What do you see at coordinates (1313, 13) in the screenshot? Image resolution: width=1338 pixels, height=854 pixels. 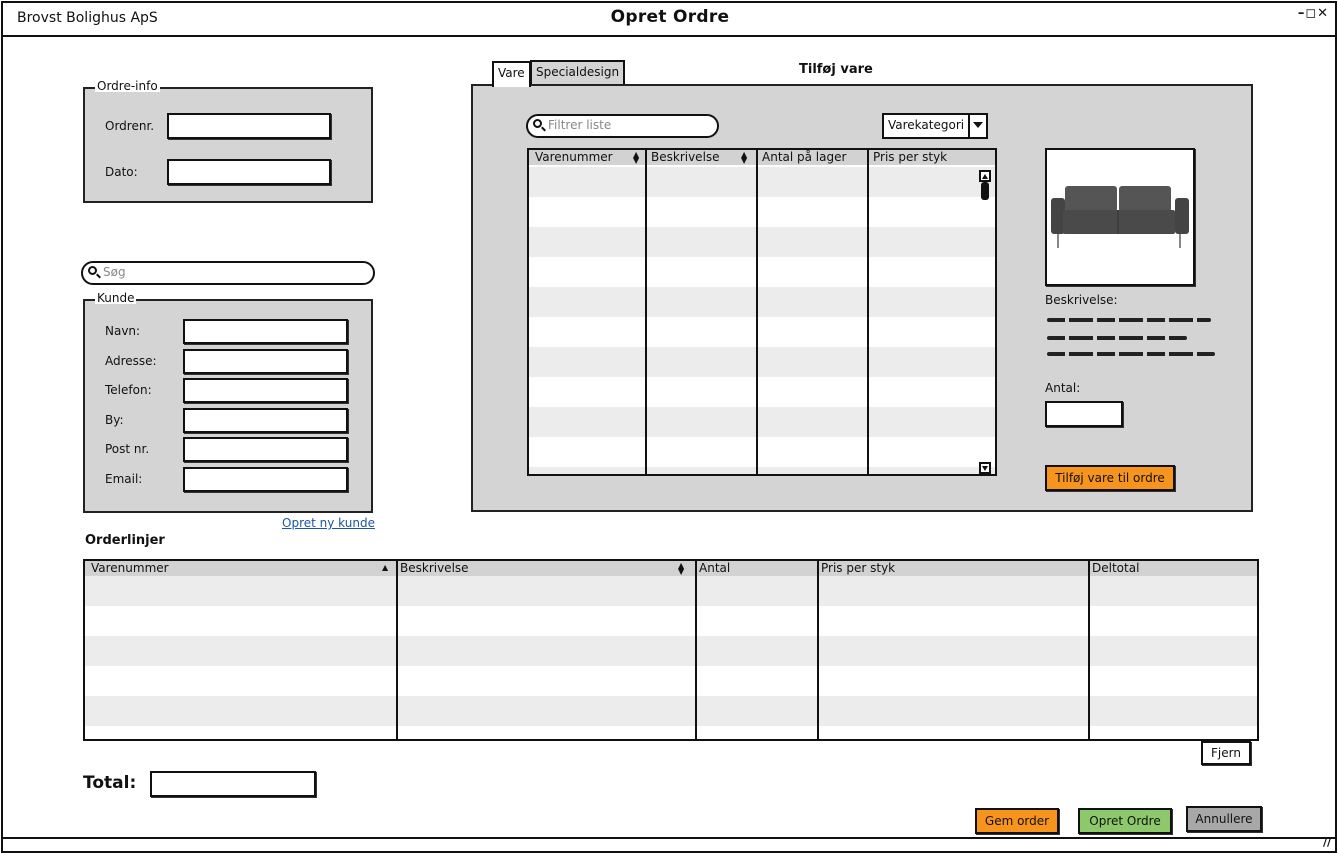 I see `window-controls: –◻✕` at bounding box center [1313, 13].